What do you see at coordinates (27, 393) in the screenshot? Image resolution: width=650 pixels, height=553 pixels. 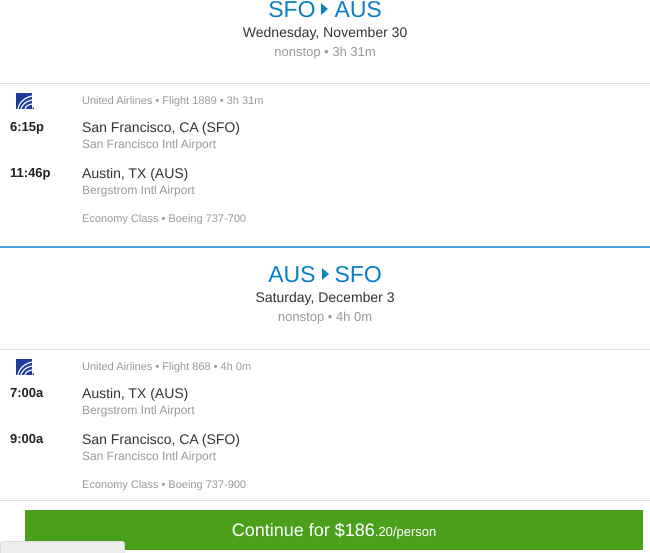 I see `stop-time: 7:00a` at bounding box center [27, 393].